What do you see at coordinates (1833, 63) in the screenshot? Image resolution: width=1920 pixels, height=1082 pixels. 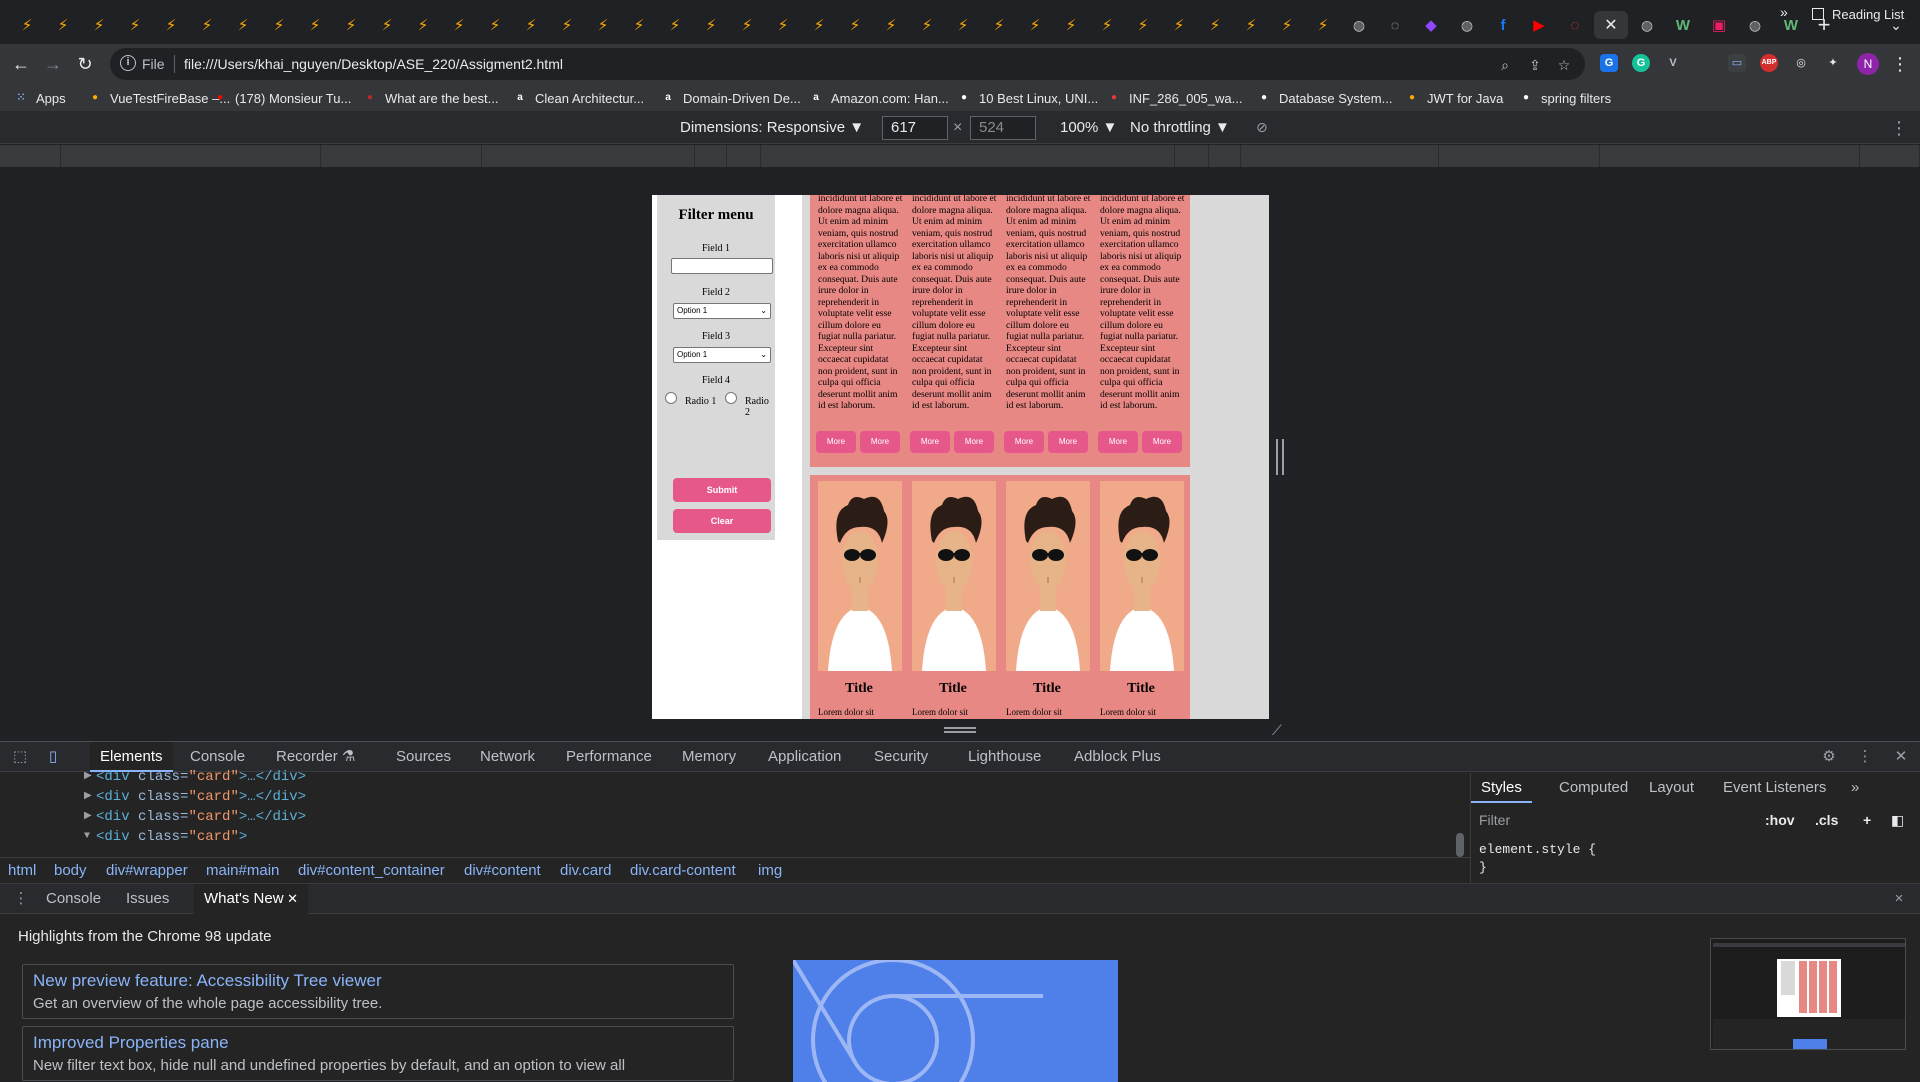 I see `puzzle-extensions-icon: ✦` at bounding box center [1833, 63].